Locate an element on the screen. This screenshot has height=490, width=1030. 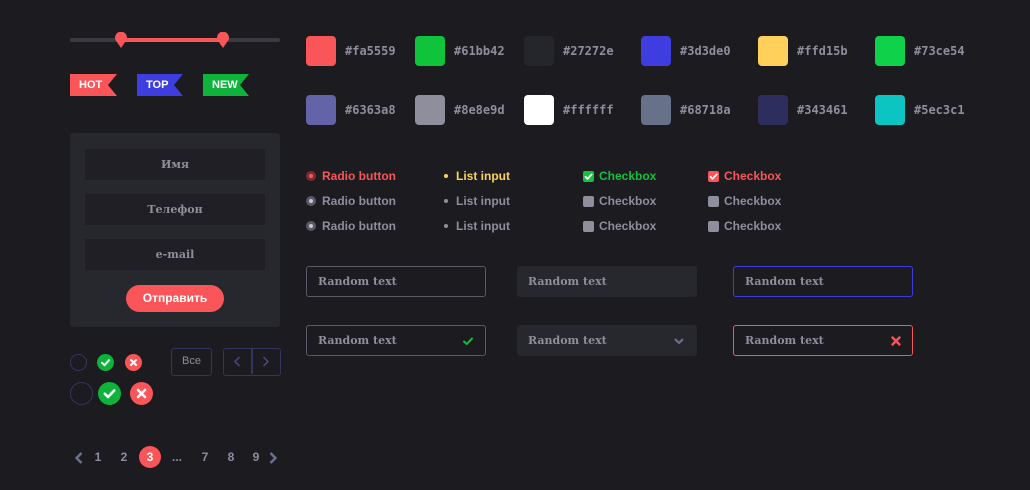
swatch-5ec3c1 is located at coordinates (890, 110).